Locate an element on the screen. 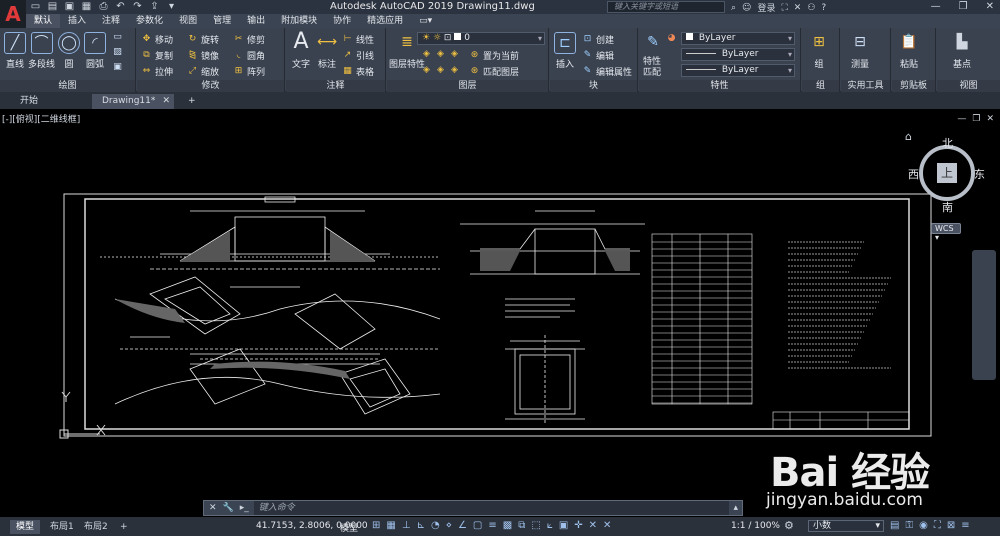  gizmo-icon: ✛ is located at coordinates (578, 525).